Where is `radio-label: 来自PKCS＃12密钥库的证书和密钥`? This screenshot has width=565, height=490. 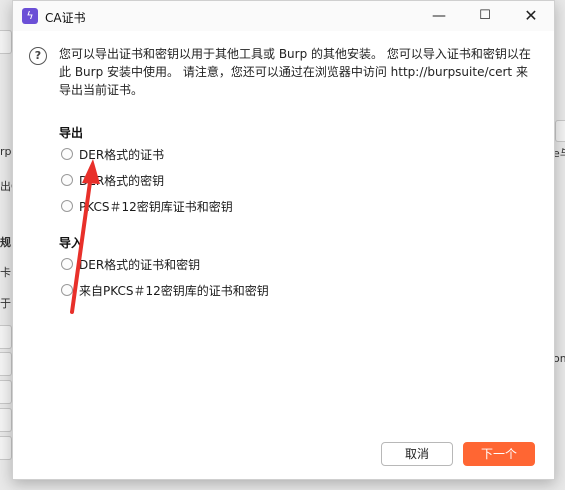 radio-label: 来自PKCS＃12密钥库的证书和密钥 is located at coordinates (174, 290).